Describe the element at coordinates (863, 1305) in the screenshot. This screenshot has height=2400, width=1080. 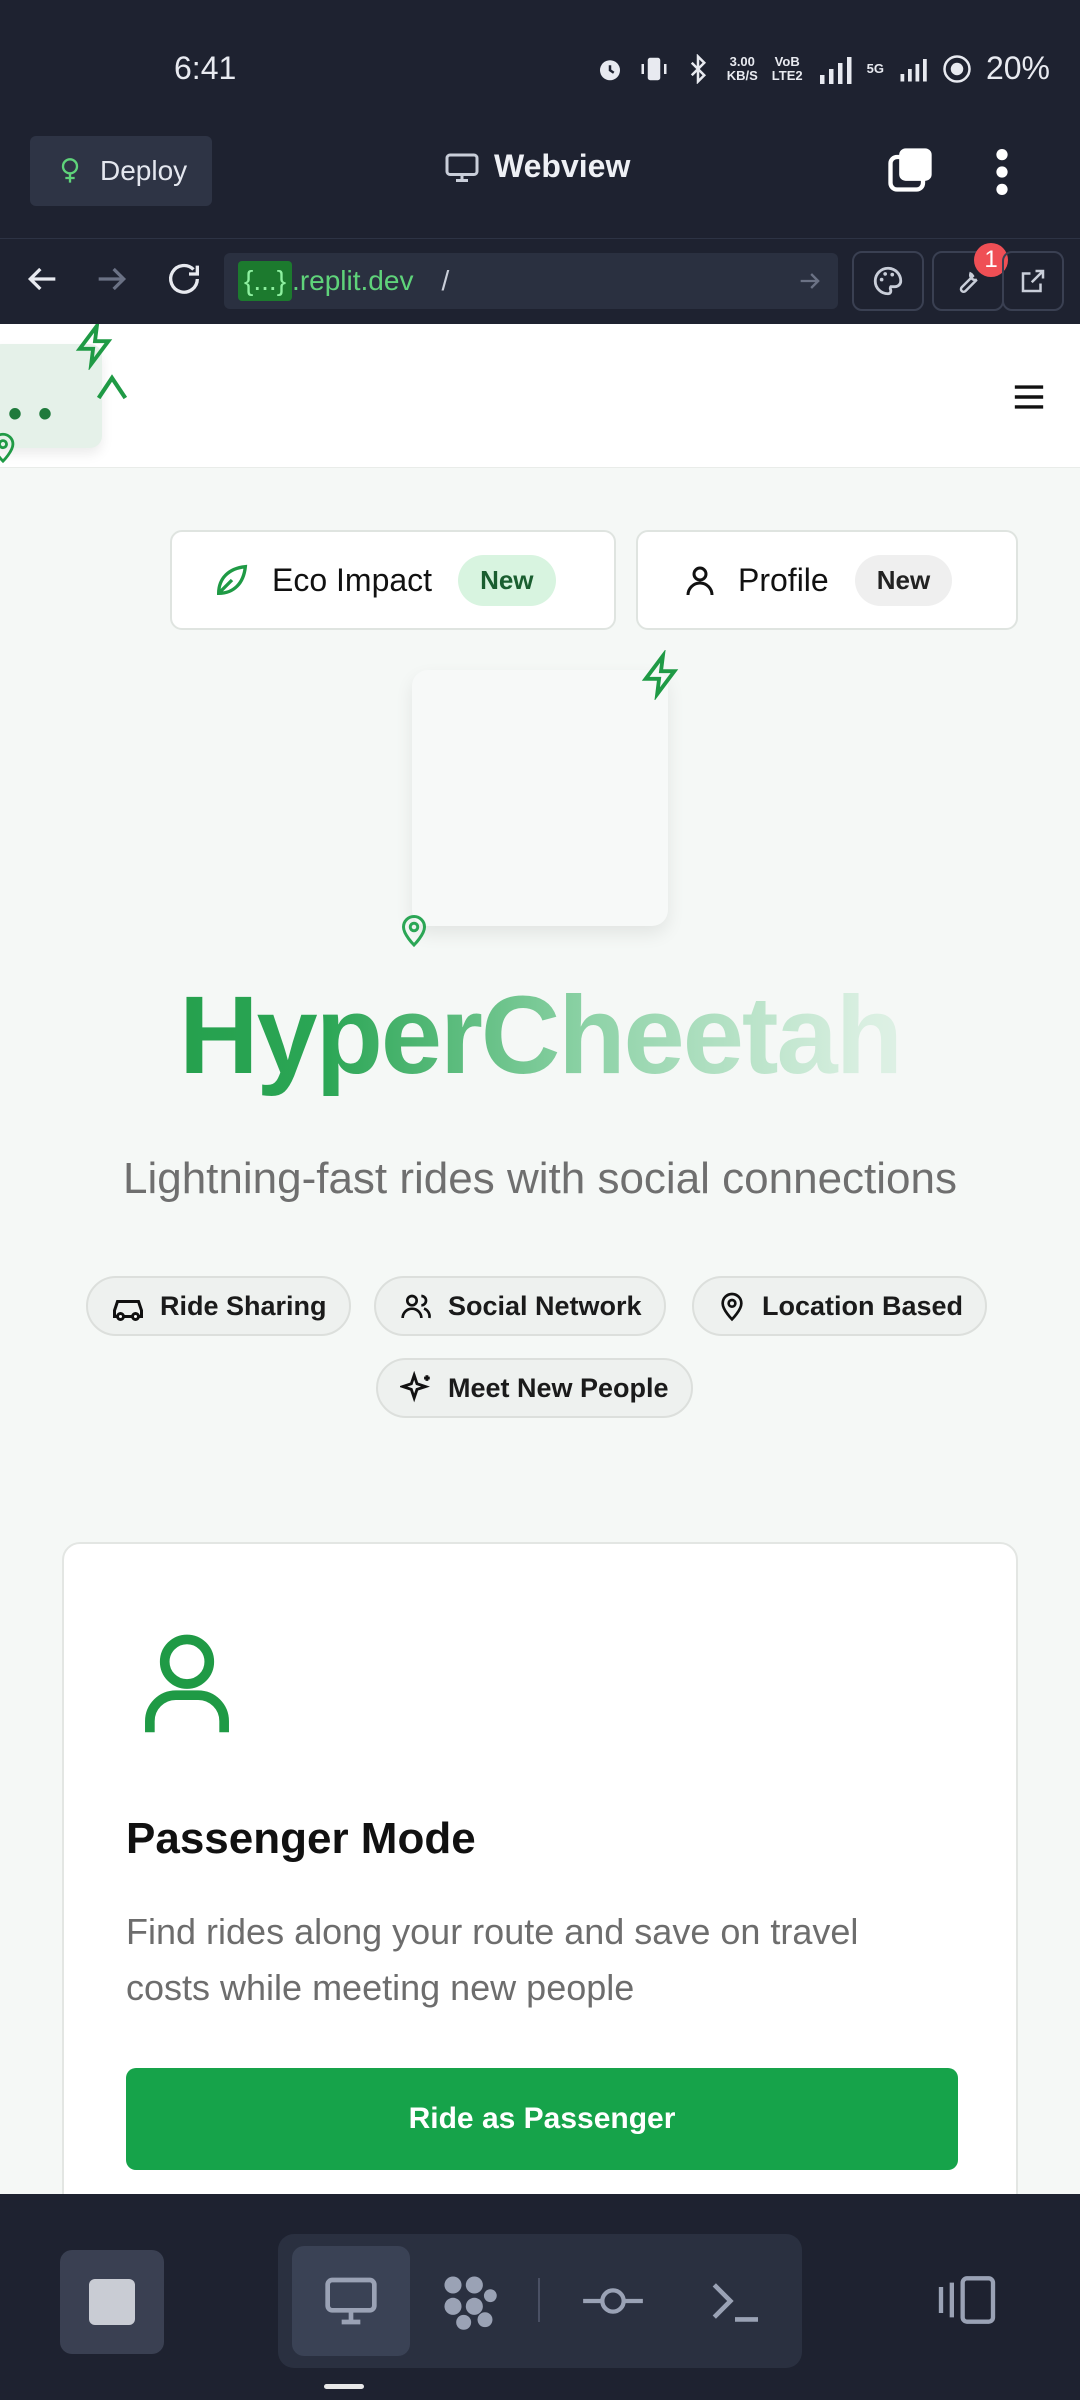
I see `tag-label: Location Based` at that location.